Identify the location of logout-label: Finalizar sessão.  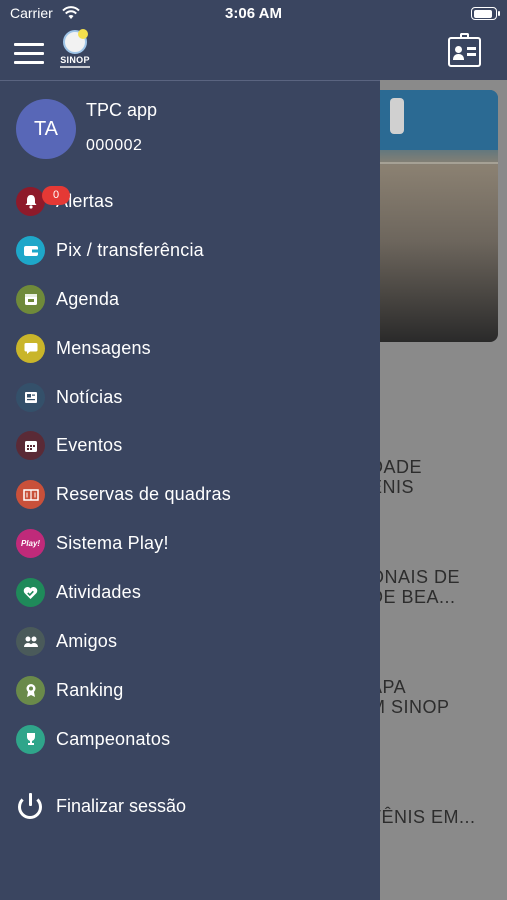
(121, 805).